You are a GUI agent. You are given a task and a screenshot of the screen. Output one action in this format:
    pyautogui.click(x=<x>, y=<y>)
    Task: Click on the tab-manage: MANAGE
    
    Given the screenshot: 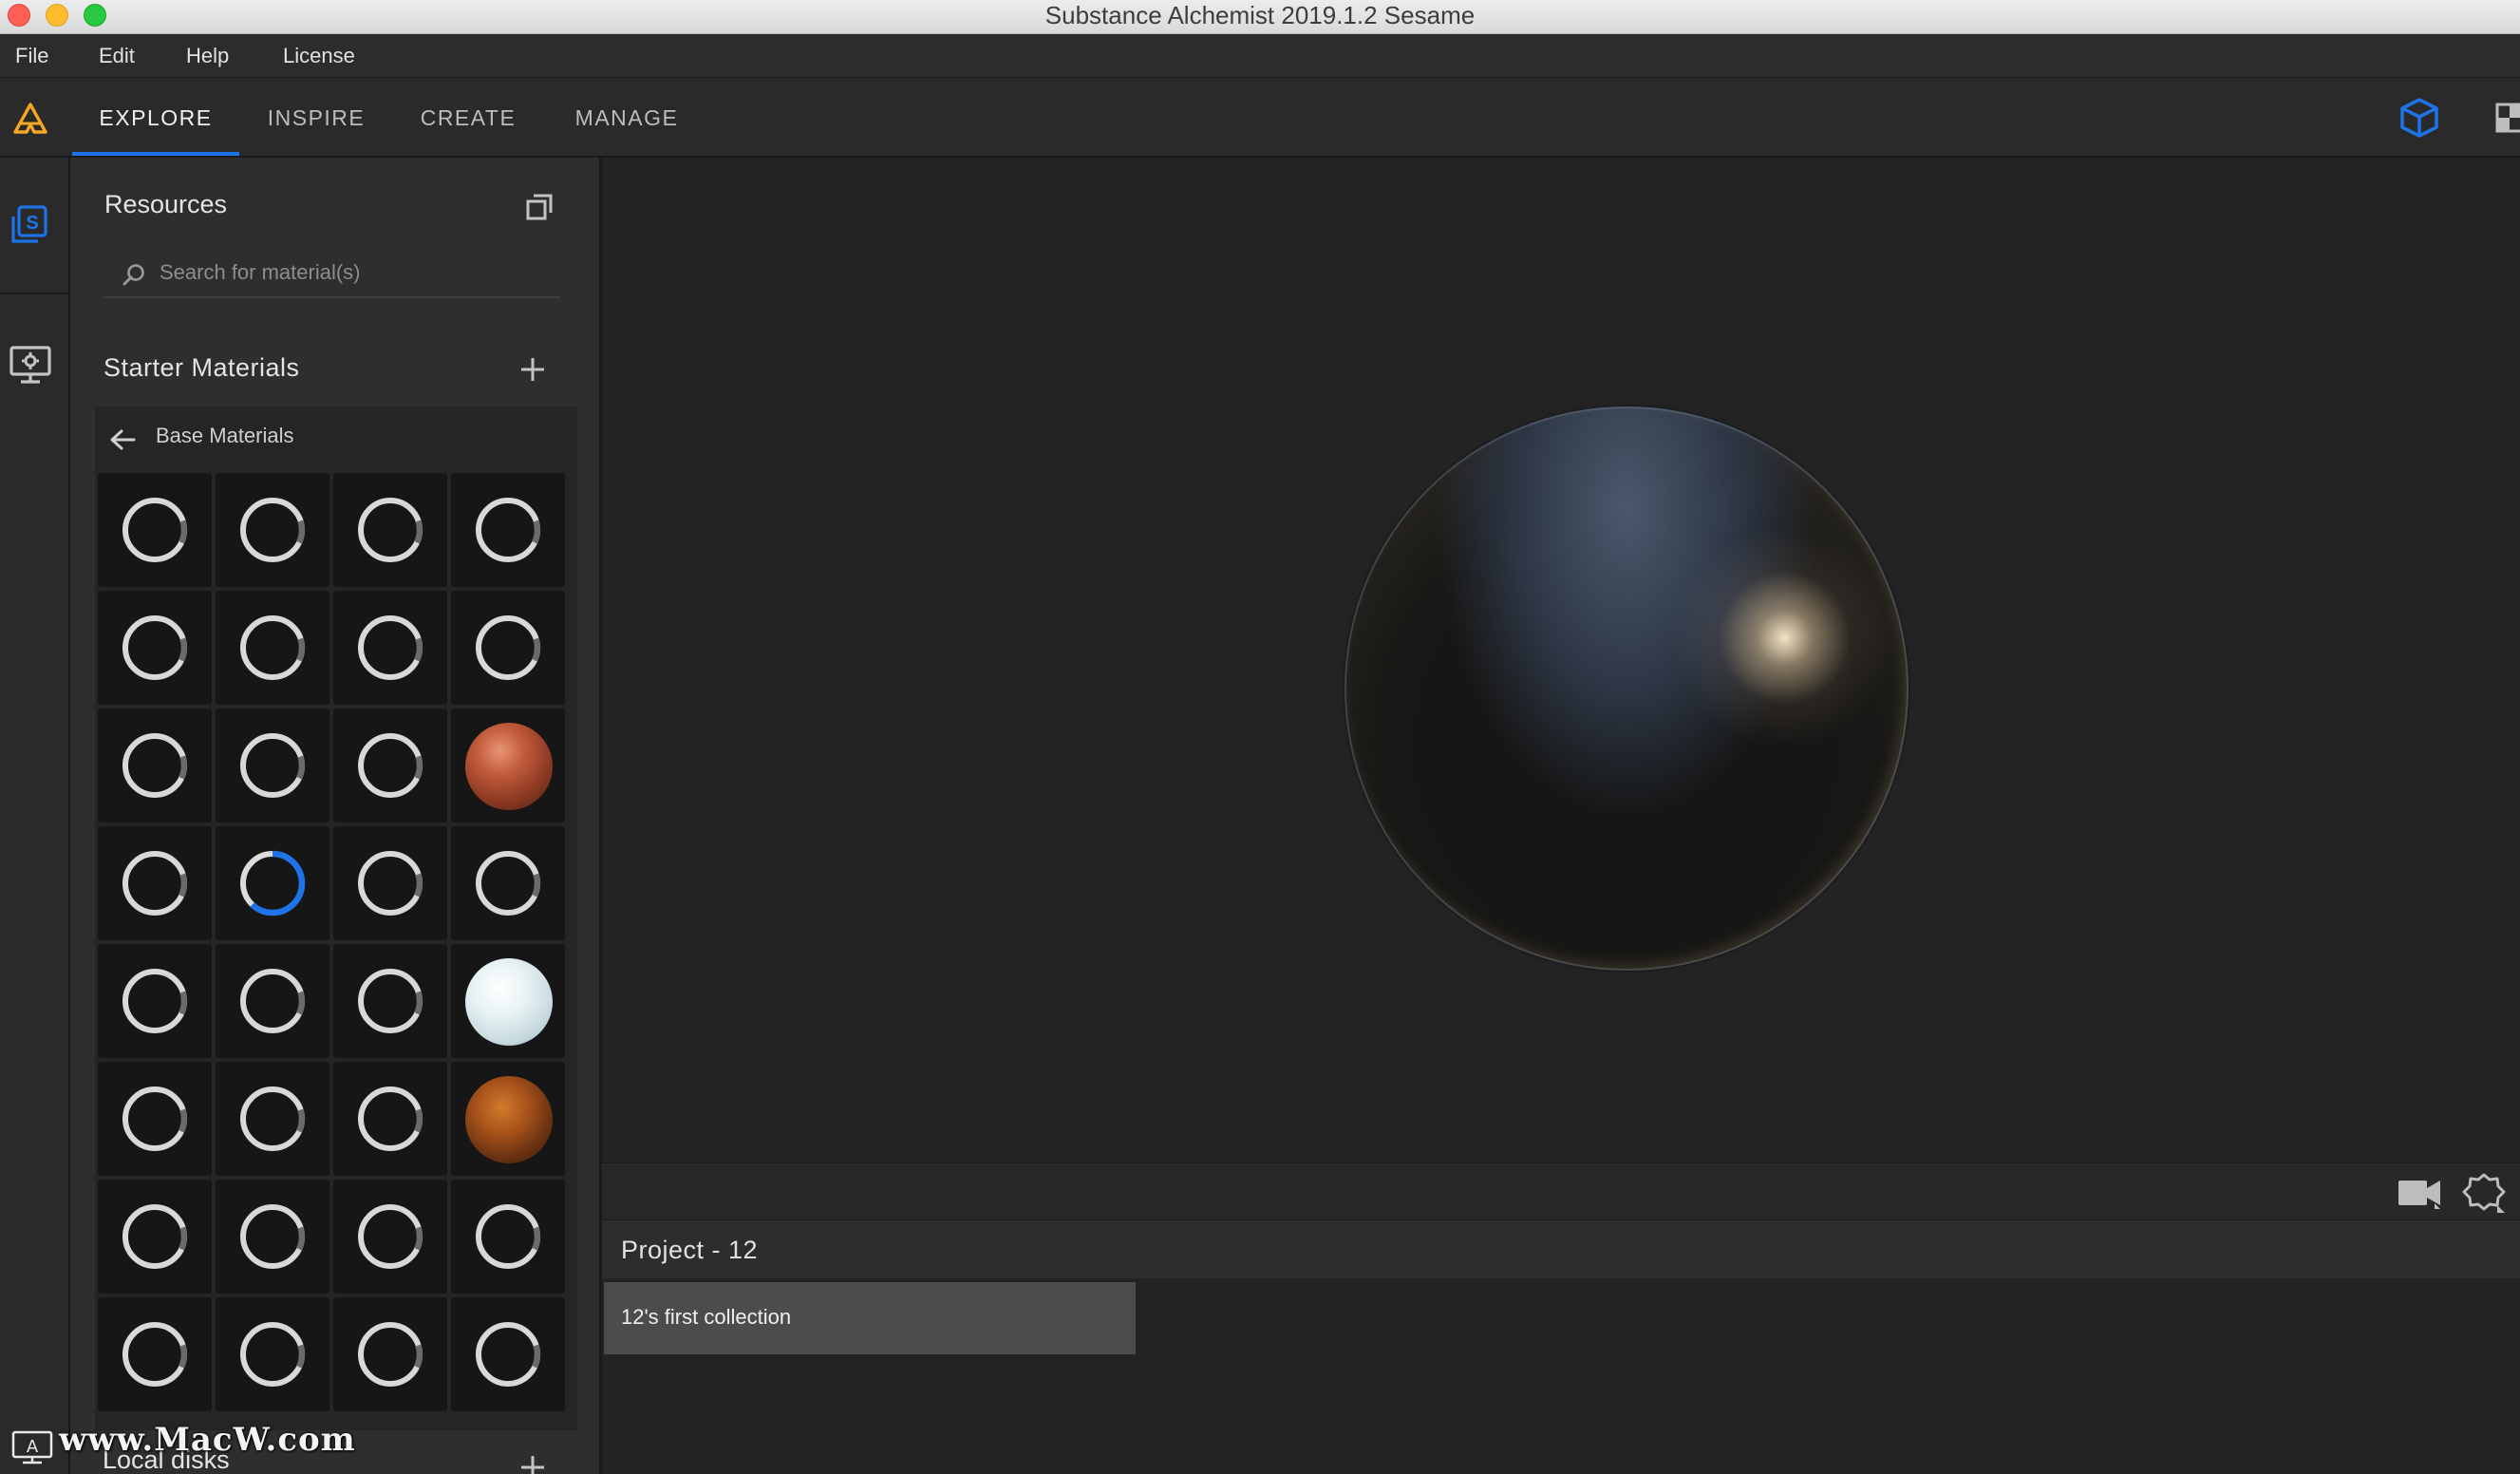 What is the action you would take?
    pyautogui.click(x=626, y=117)
    